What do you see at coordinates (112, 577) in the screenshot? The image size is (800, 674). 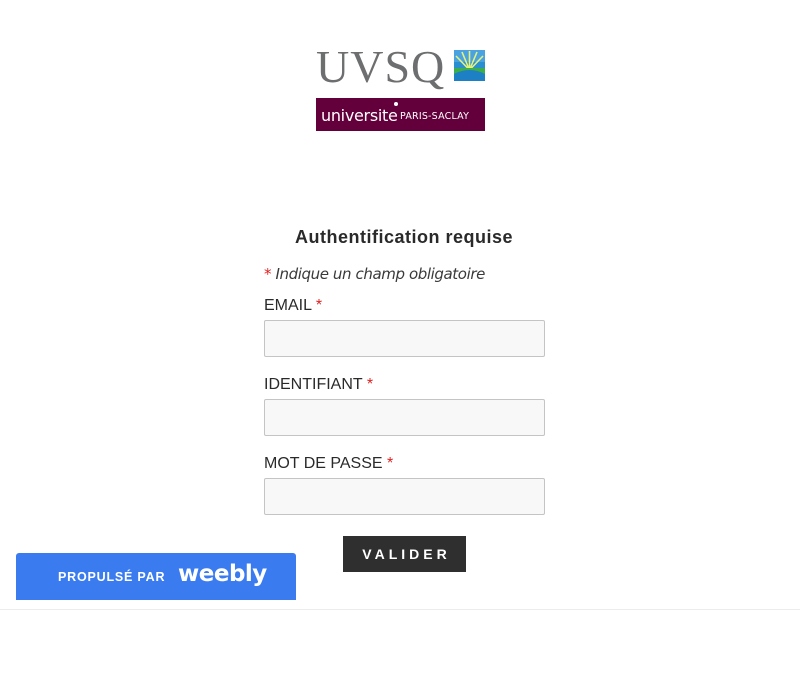 I see `badge-prefix: PROPULSÉ PAR` at bounding box center [112, 577].